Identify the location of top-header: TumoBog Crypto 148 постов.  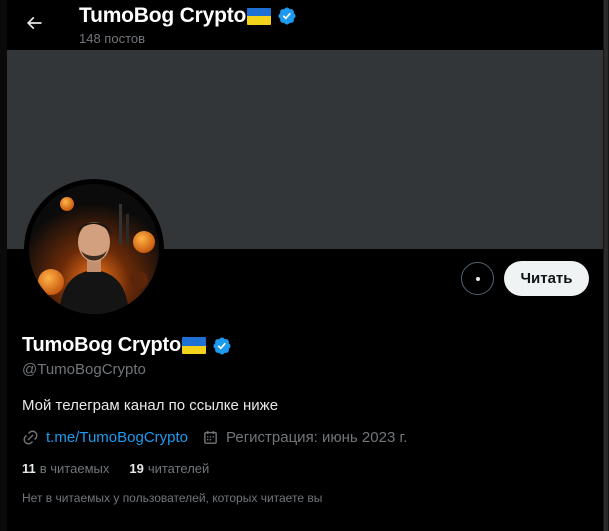
(305, 25).